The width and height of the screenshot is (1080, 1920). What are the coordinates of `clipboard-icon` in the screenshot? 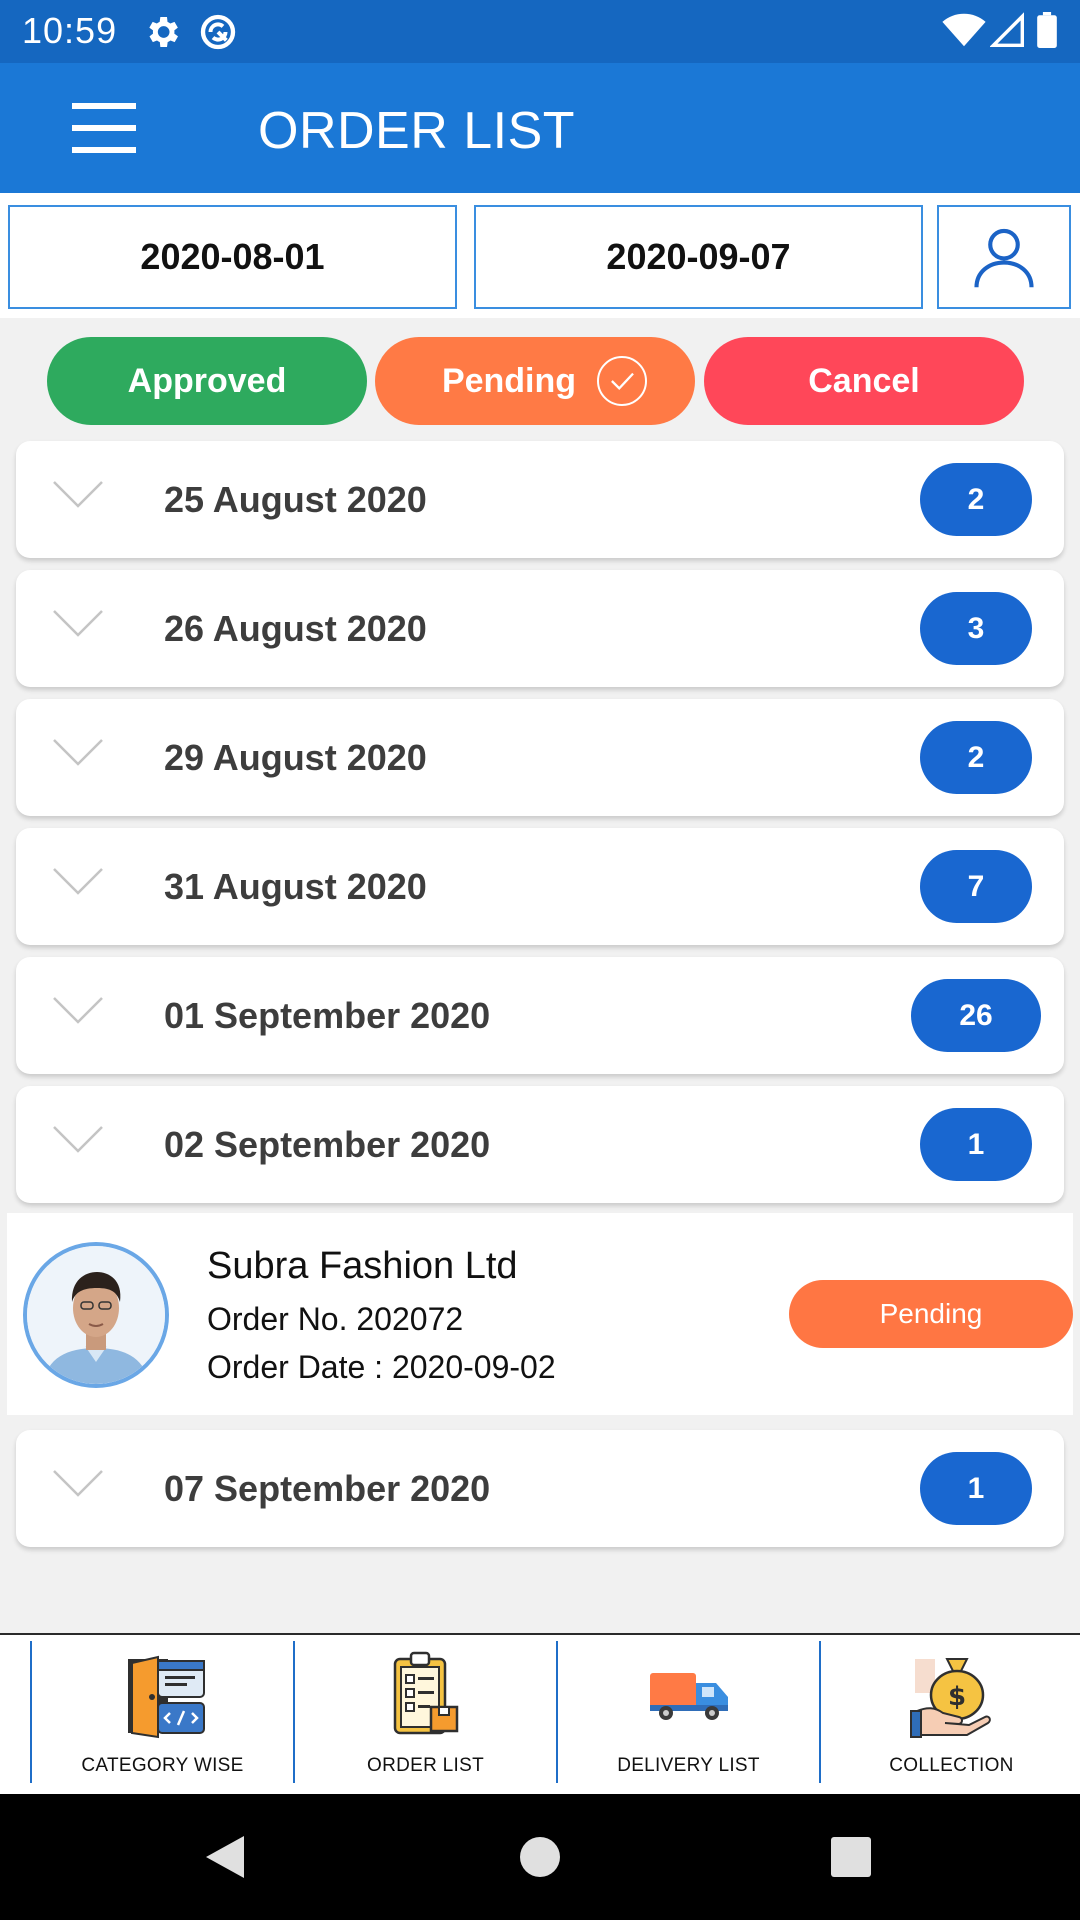 It's located at (425, 1693).